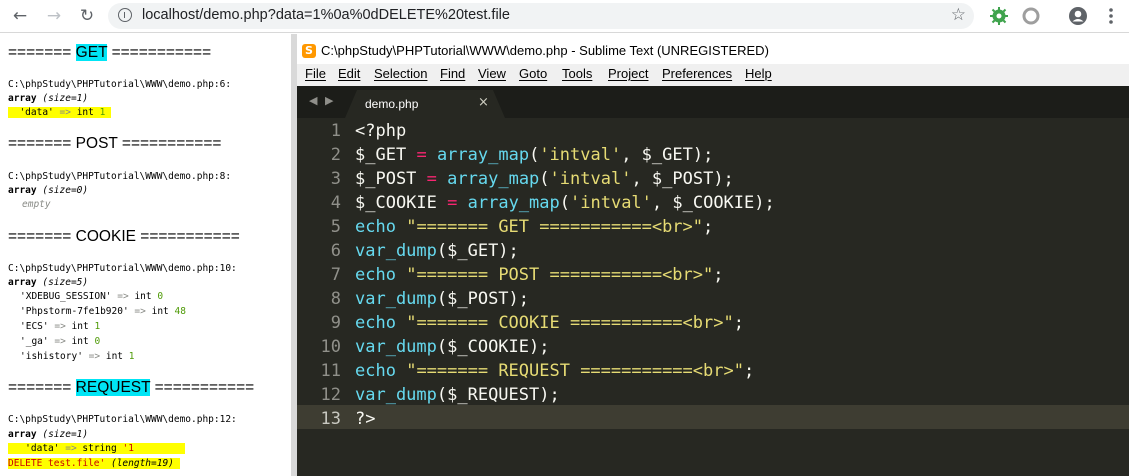  I want to click on extension-circle-icon, so click(1031, 16).